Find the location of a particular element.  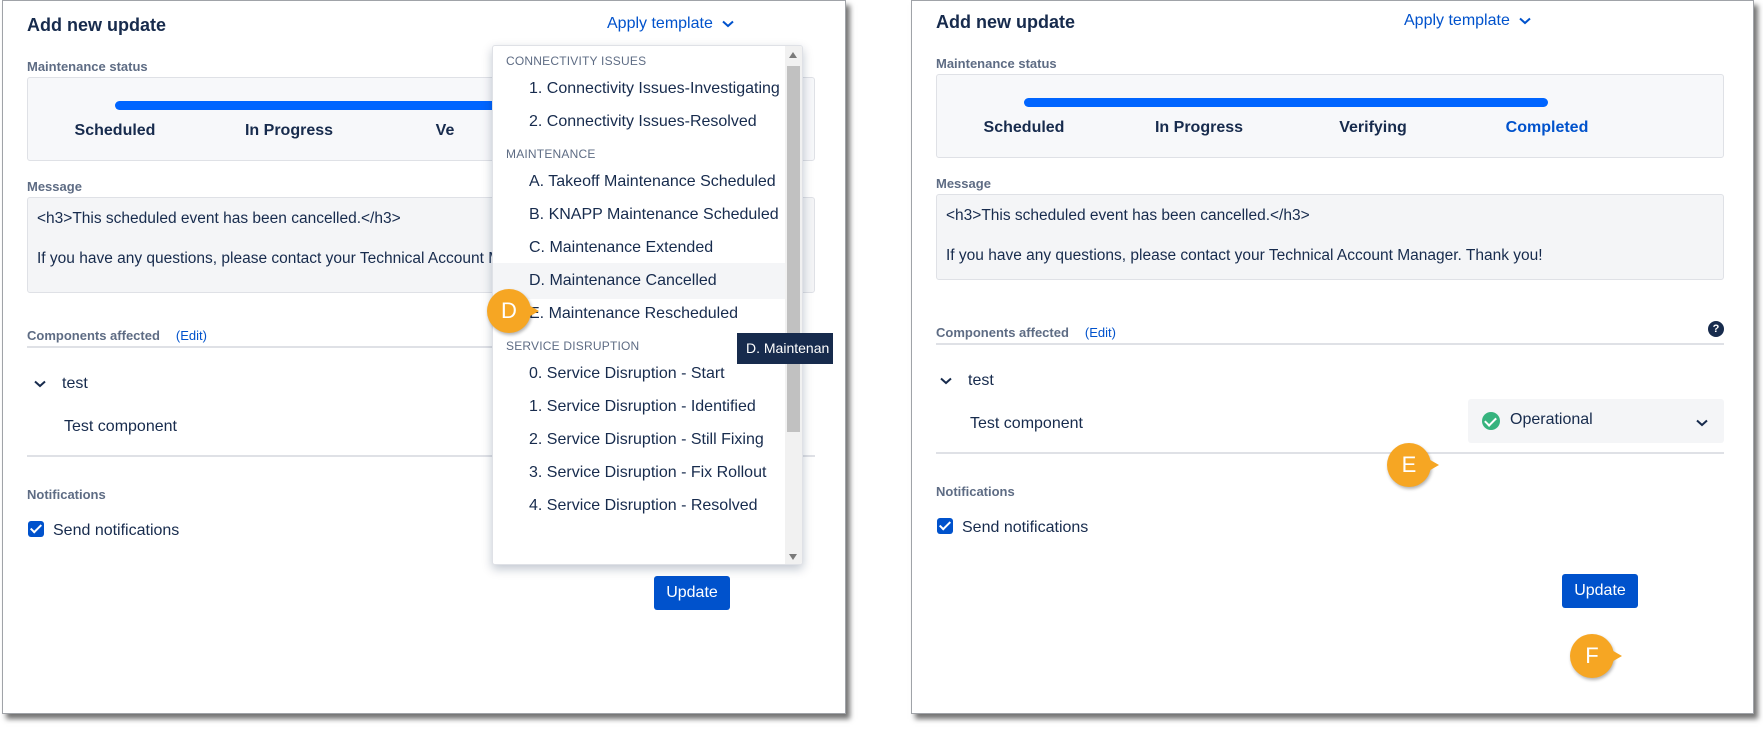

callout-letter: E is located at coordinates (1409, 464).